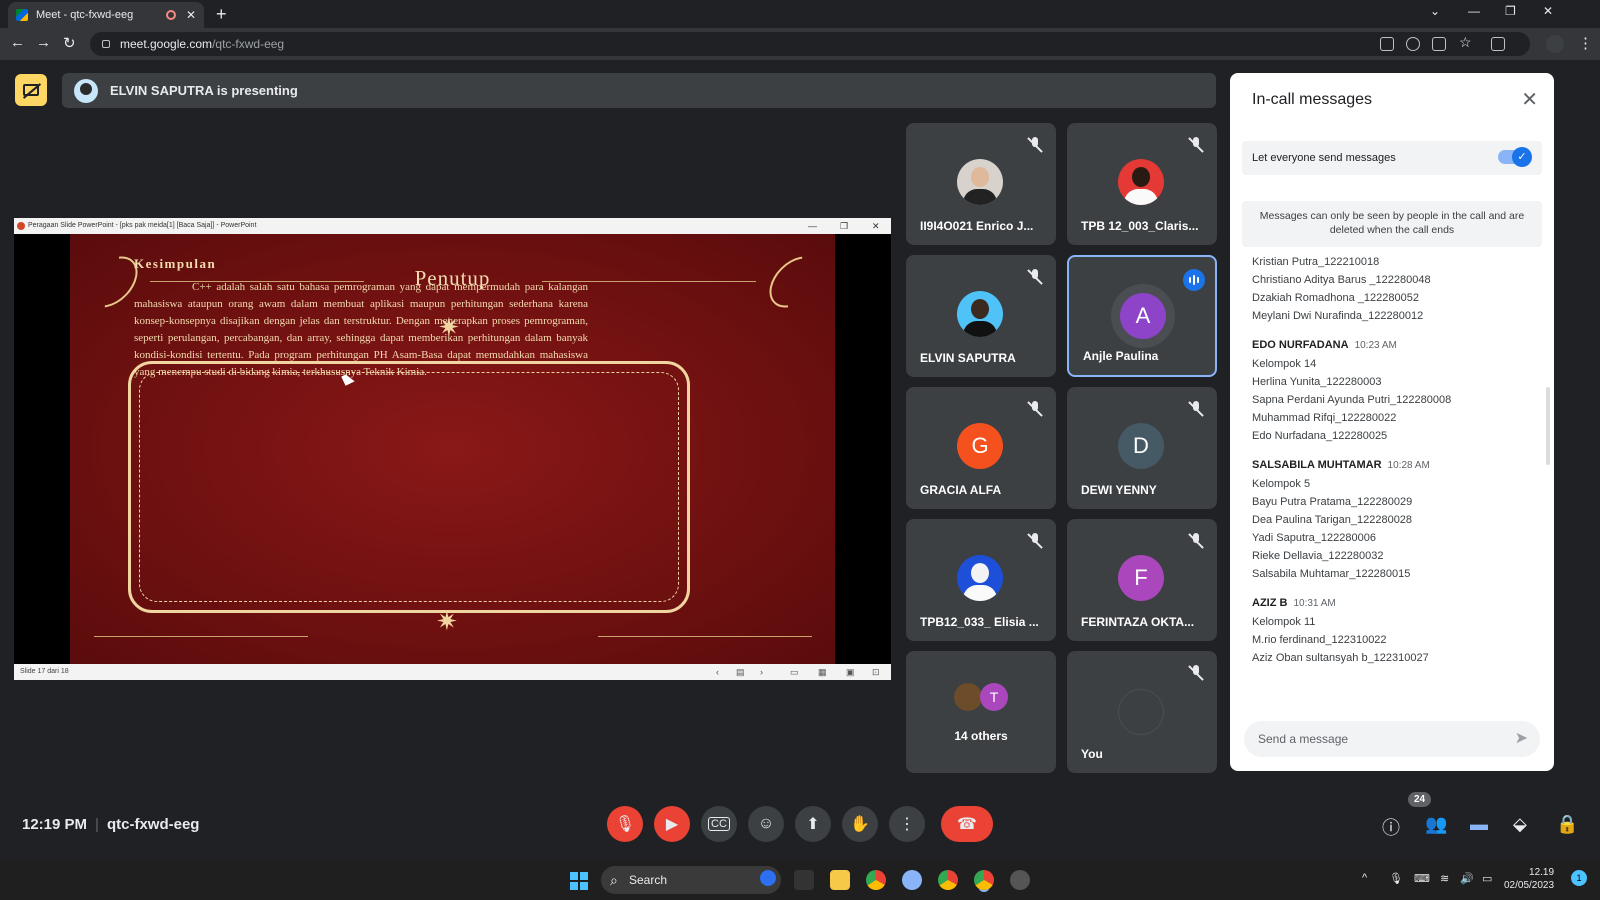 The image size is (1600, 900). Describe the element at coordinates (17, 42) in the screenshot. I see `back-button: ←` at that location.